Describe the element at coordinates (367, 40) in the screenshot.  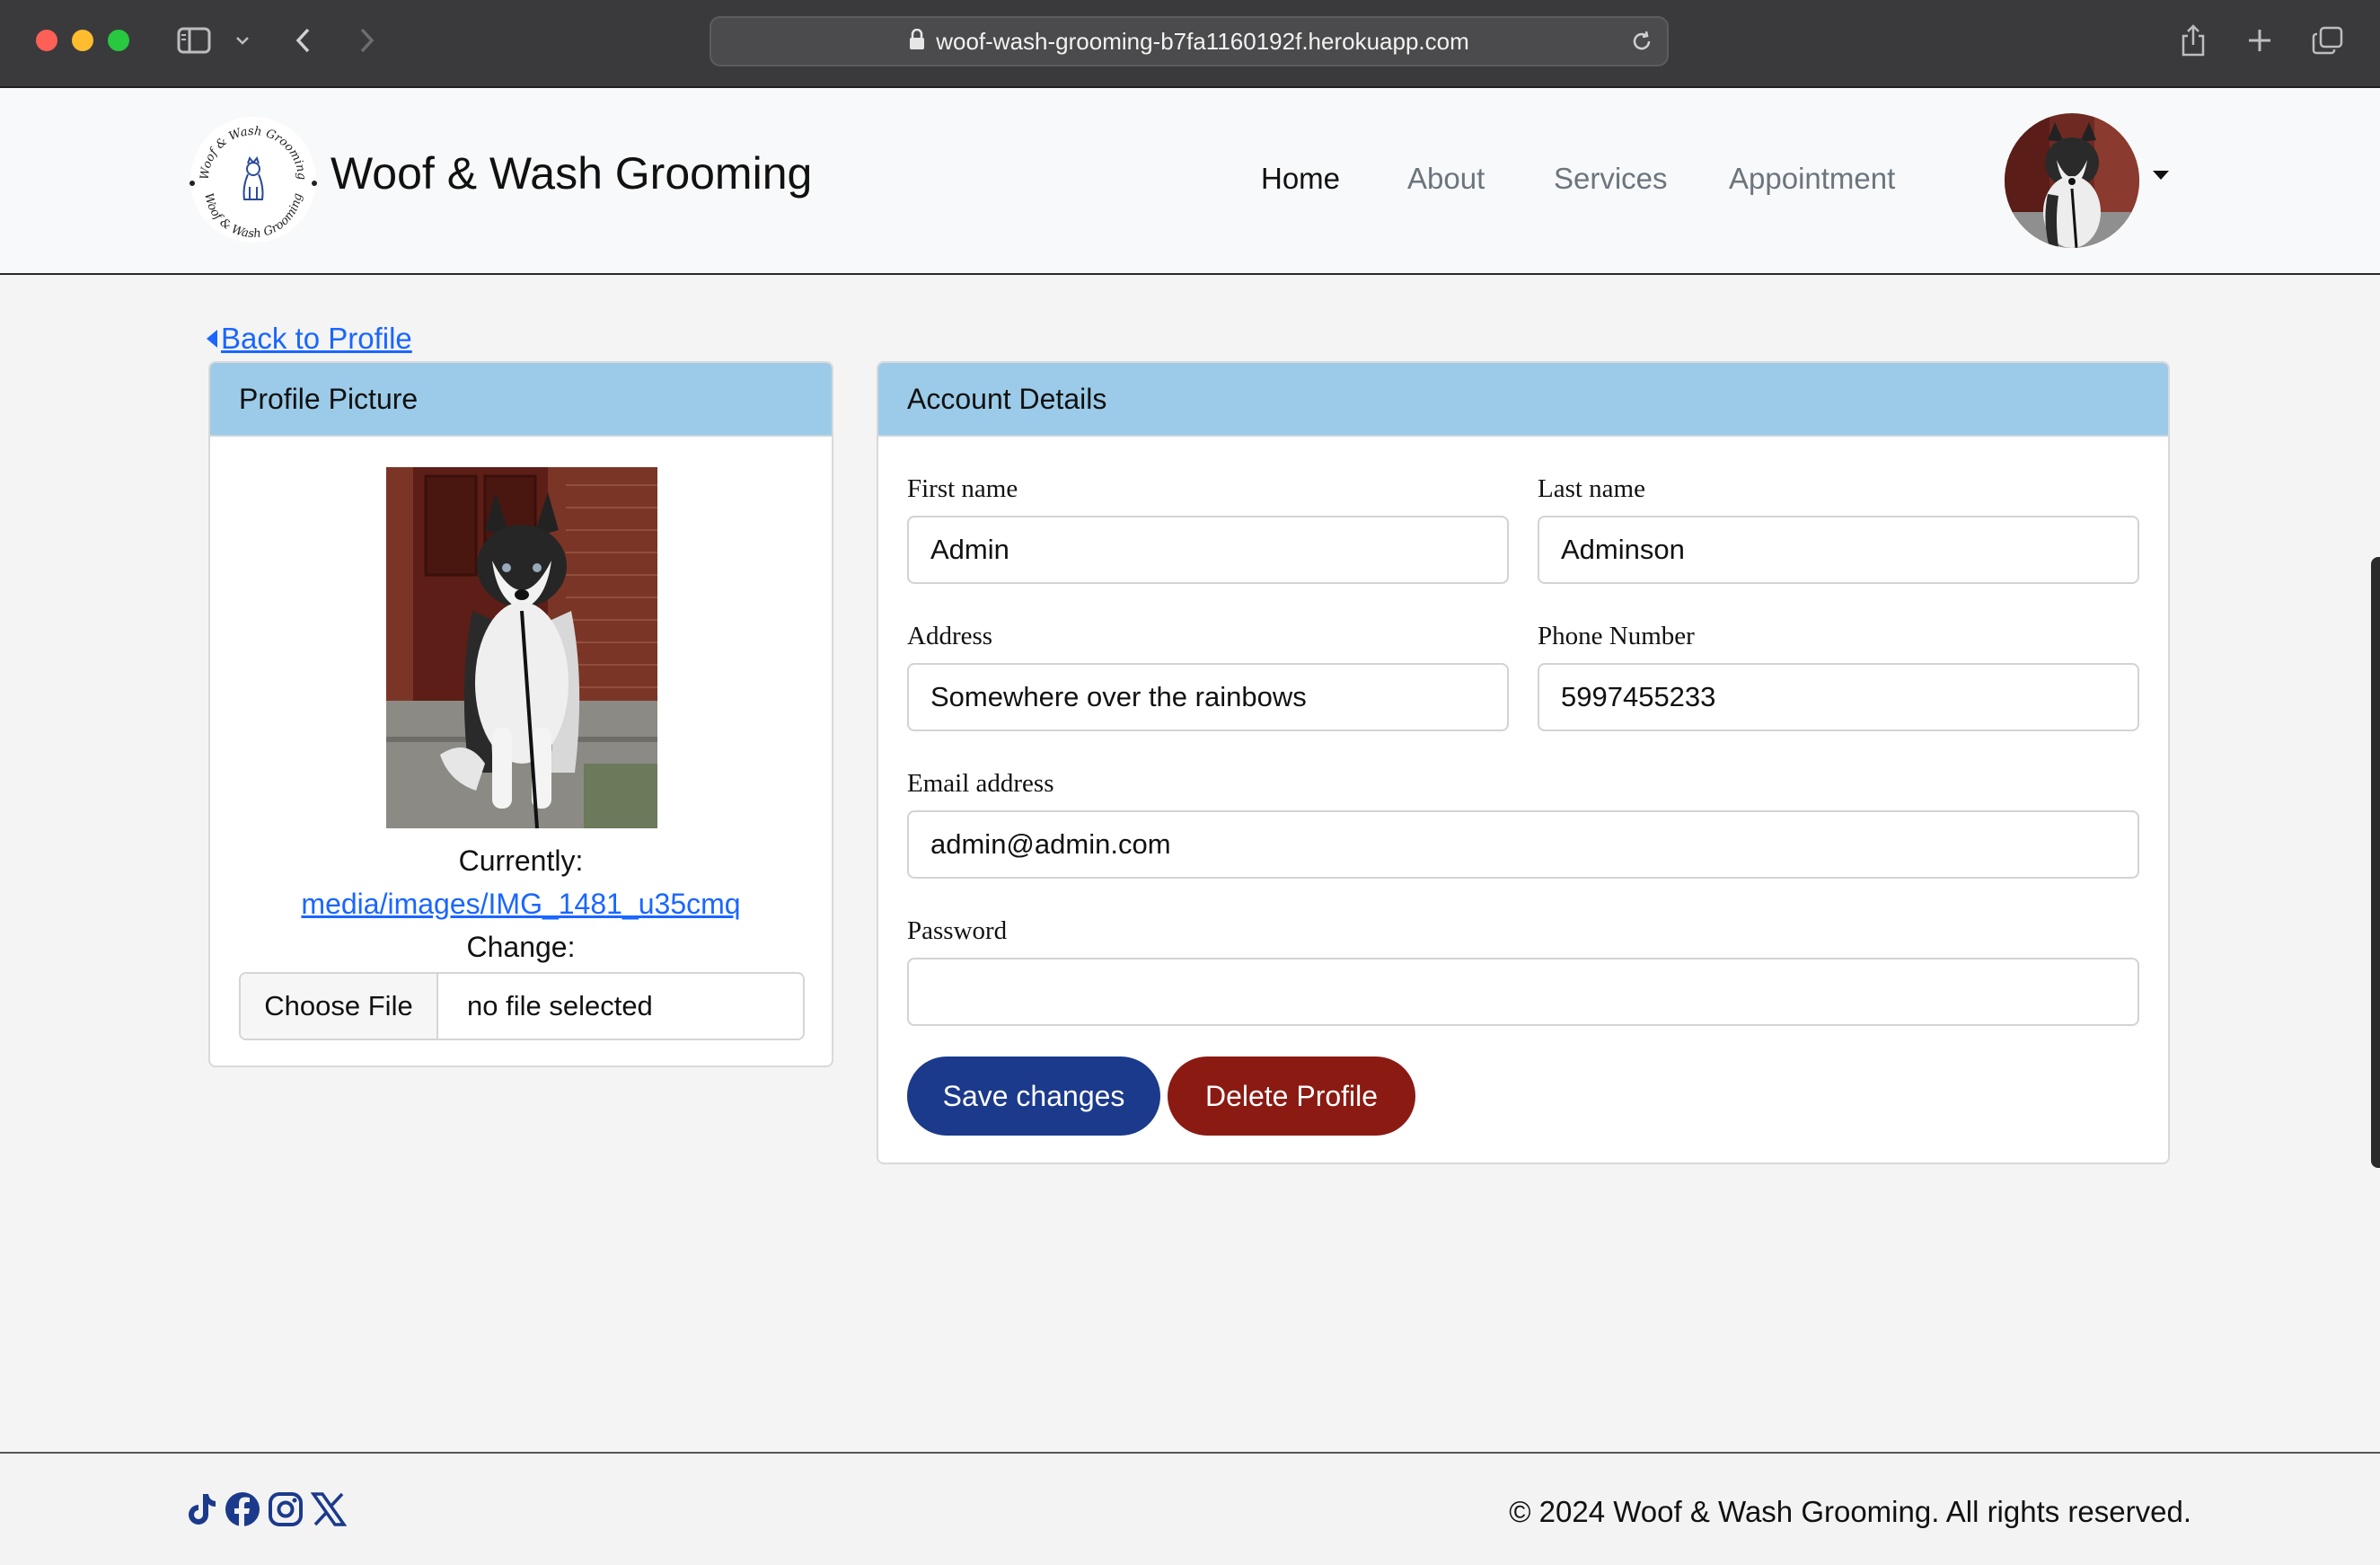
I see `forward-arrow-icon` at that location.